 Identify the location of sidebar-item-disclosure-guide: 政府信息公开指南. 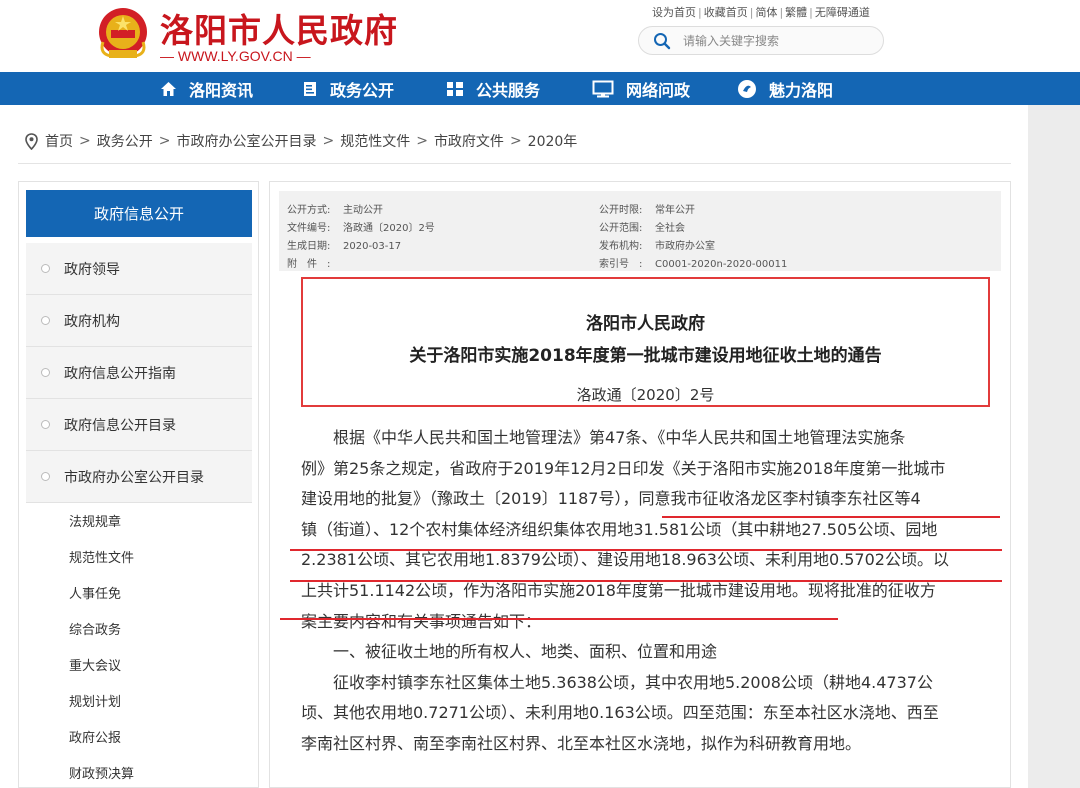
(139, 373).